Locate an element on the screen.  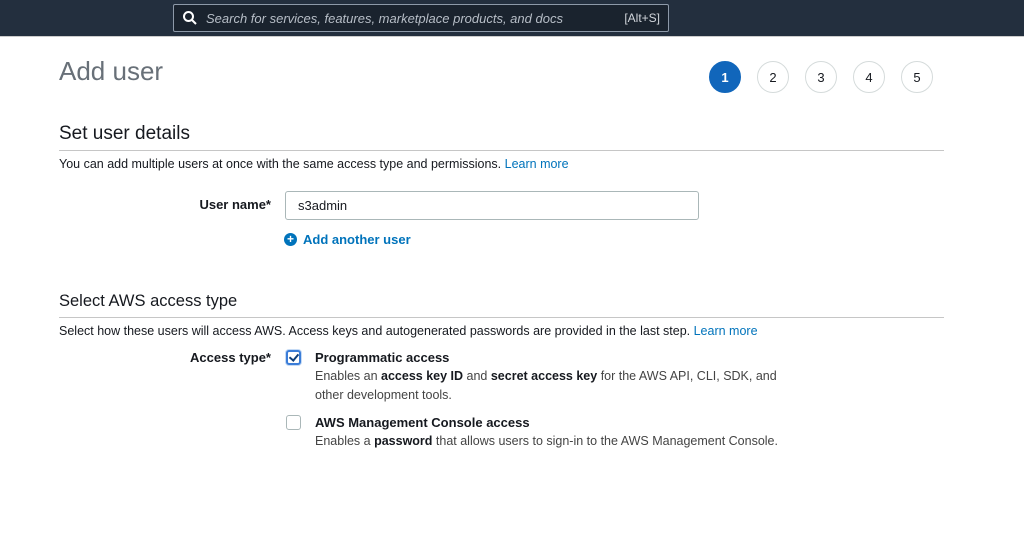
user-name-input is located at coordinates (492, 205).